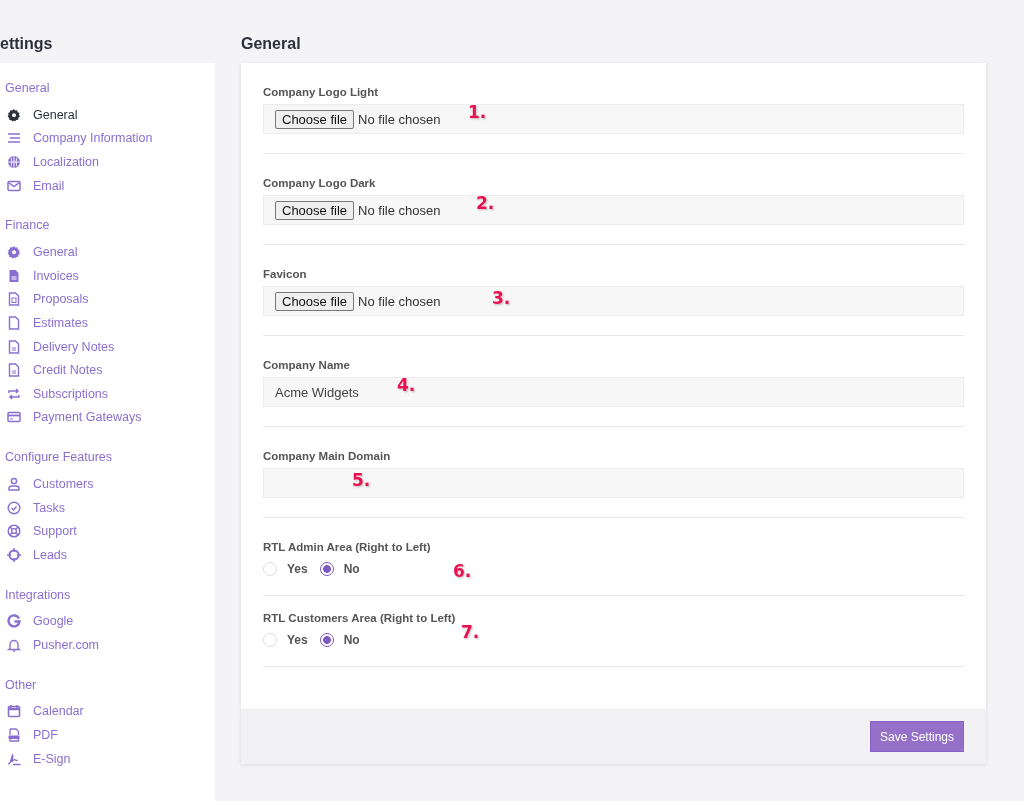 This screenshot has height=801, width=1024. I want to click on field-label: Company Logo Dark, so click(319, 183).